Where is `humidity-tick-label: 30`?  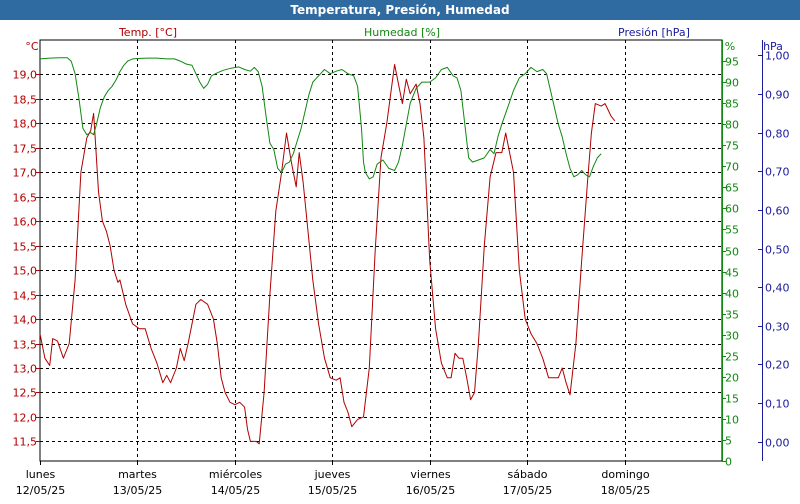 humidity-tick-label: 30 is located at coordinates (732, 336).